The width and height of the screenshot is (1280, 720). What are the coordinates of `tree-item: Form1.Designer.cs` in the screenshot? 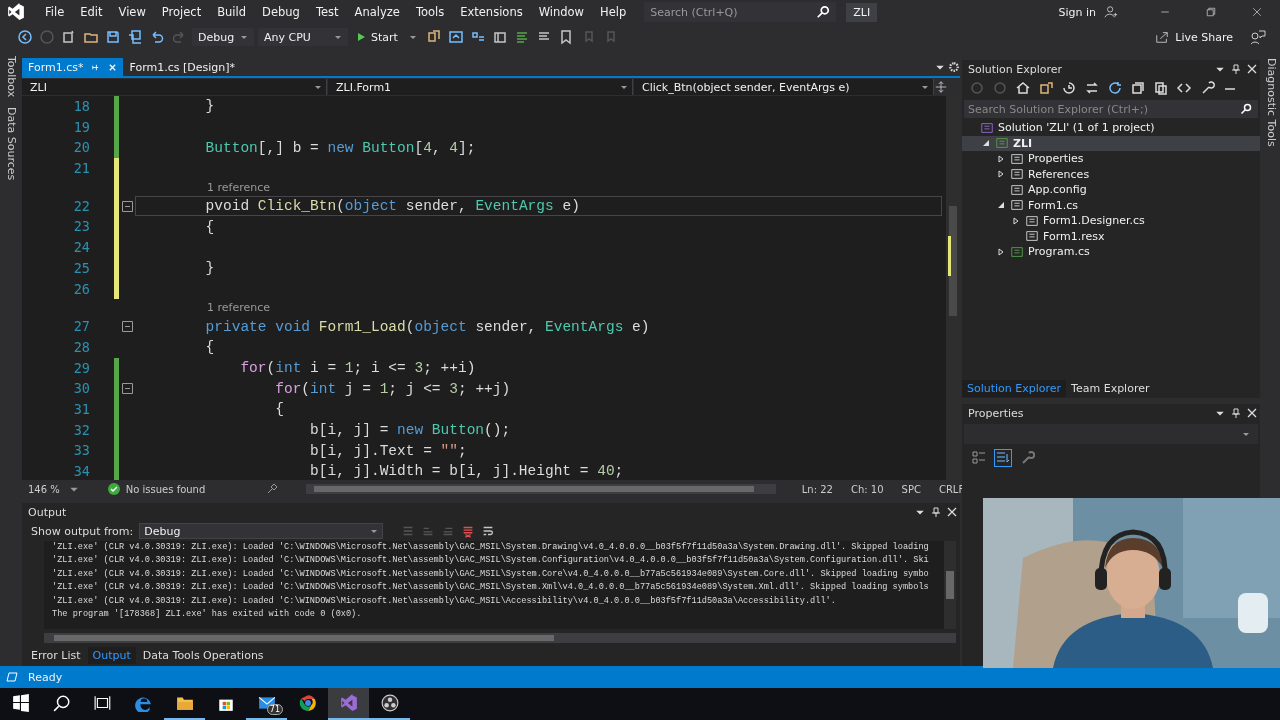 It's located at (1111, 221).